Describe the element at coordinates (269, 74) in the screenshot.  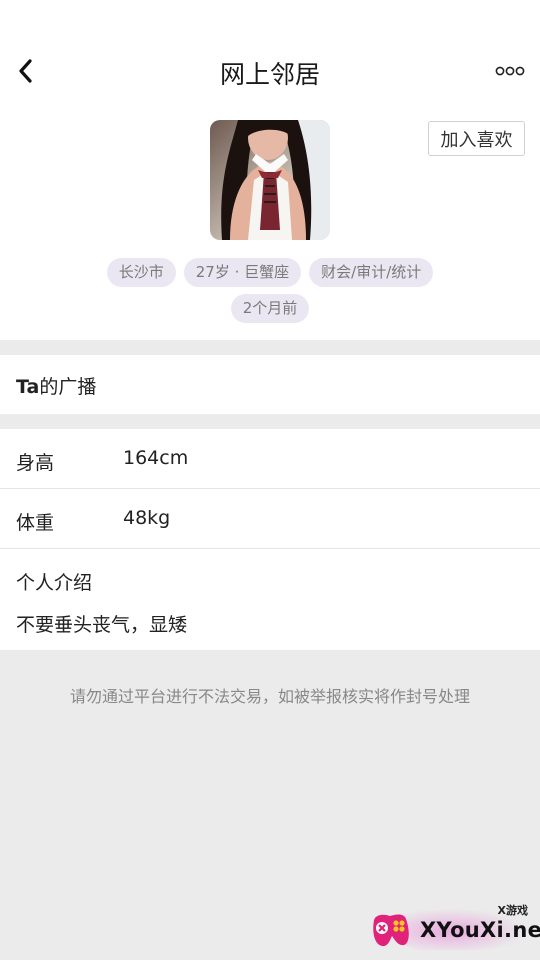
I see `page-title: 网上邻居` at that location.